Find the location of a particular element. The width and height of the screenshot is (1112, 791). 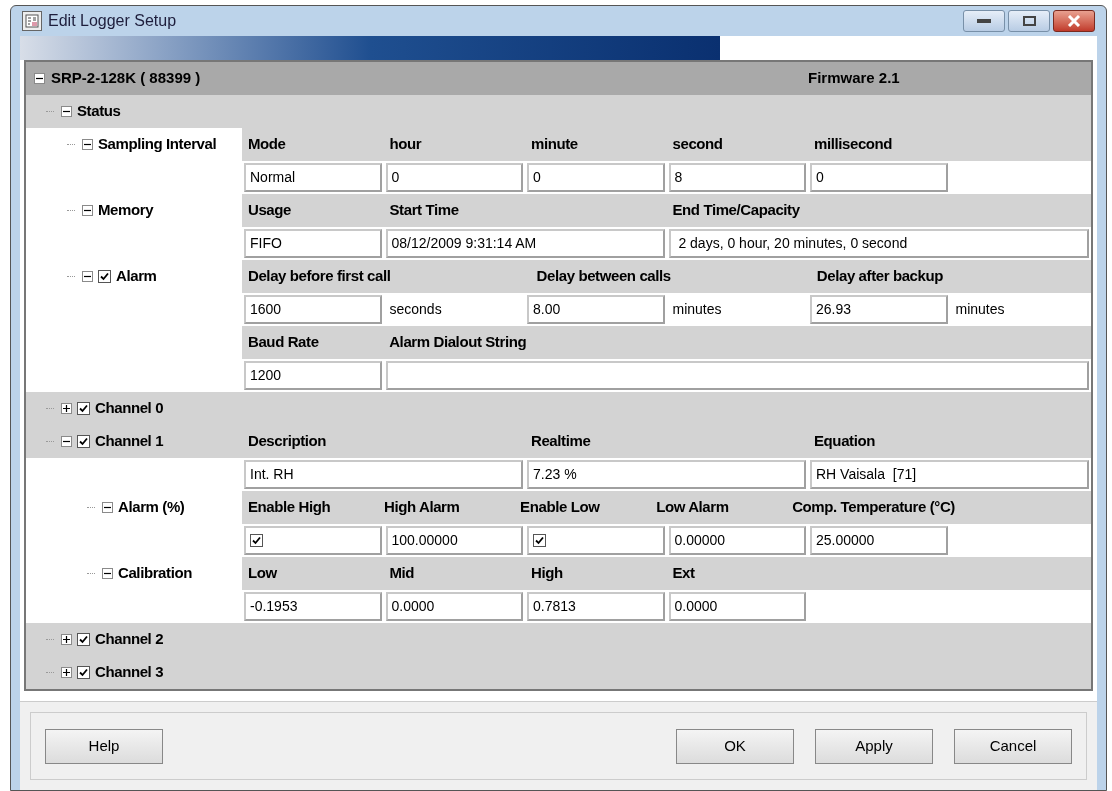

input-field: 1600 is located at coordinates (313, 309).